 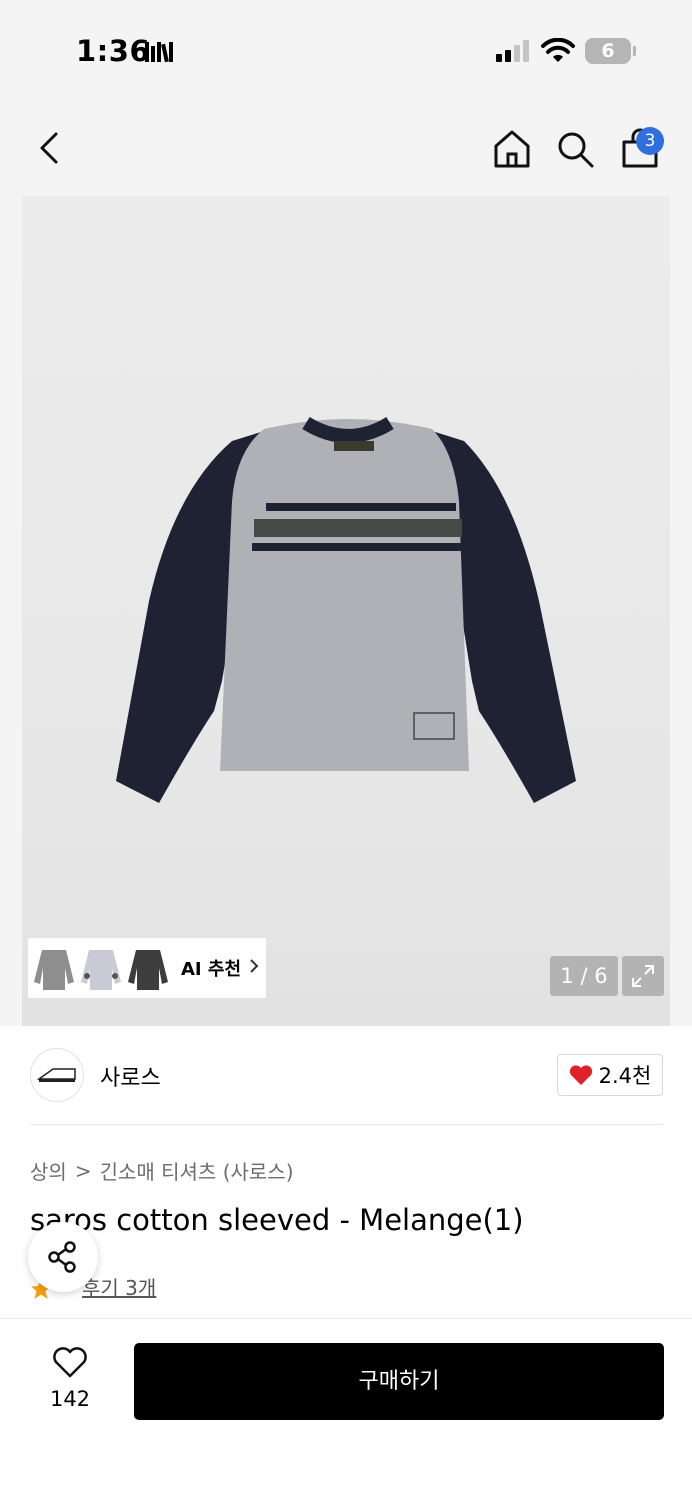 What do you see at coordinates (254, 968) in the screenshot?
I see `chevron-right-icon` at bounding box center [254, 968].